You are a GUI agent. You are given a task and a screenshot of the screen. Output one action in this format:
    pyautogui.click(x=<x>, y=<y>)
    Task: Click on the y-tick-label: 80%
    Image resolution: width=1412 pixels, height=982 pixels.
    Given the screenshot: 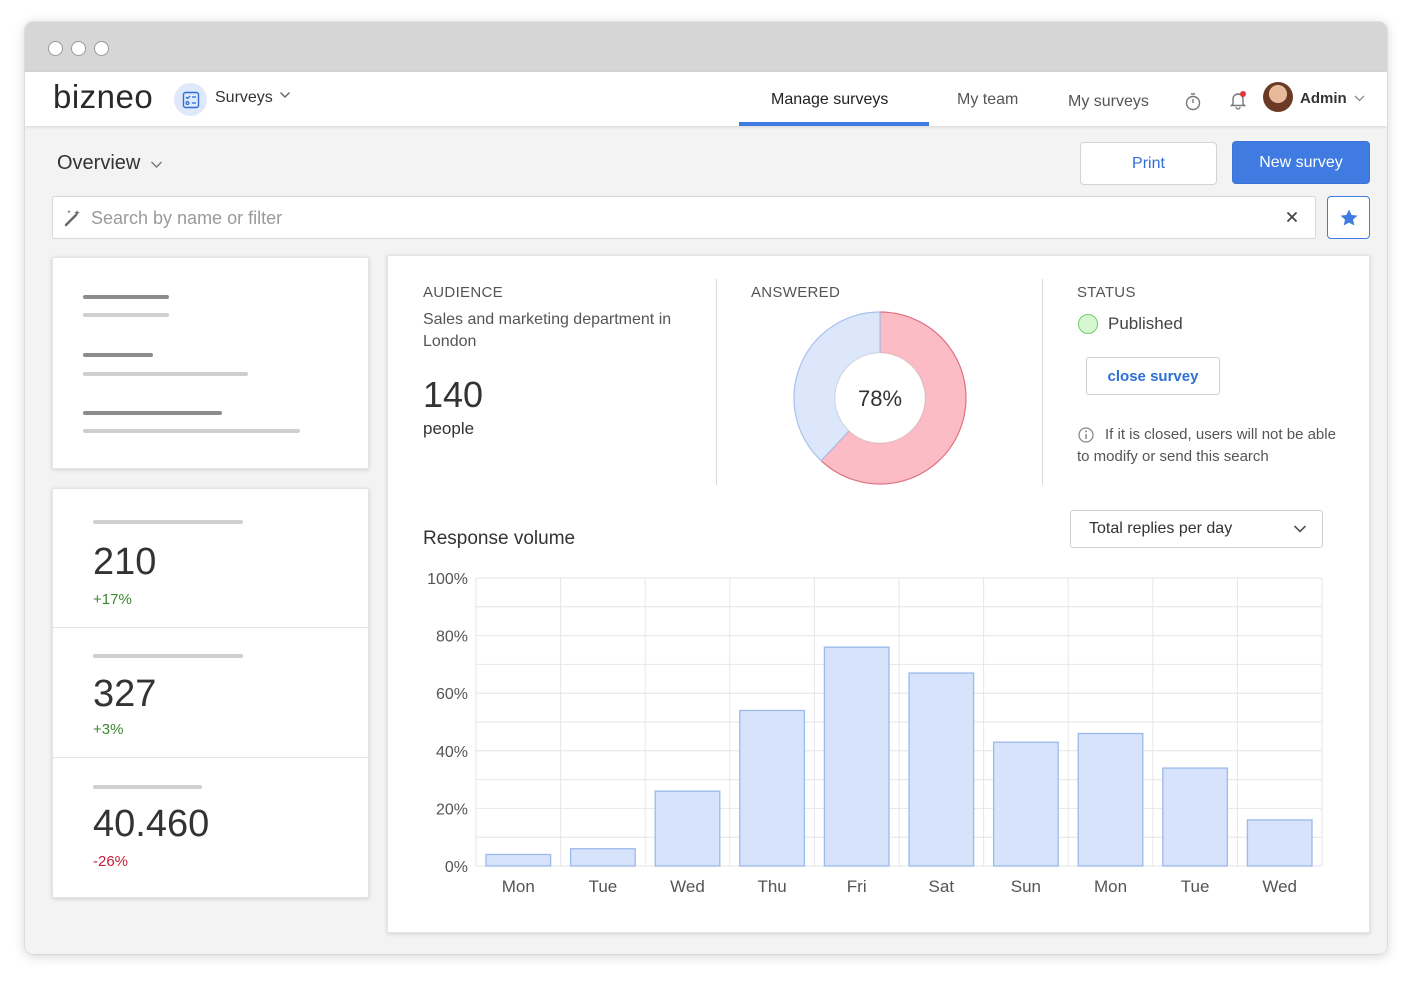 What is the action you would take?
    pyautogui.click(x=452, y=637)
    